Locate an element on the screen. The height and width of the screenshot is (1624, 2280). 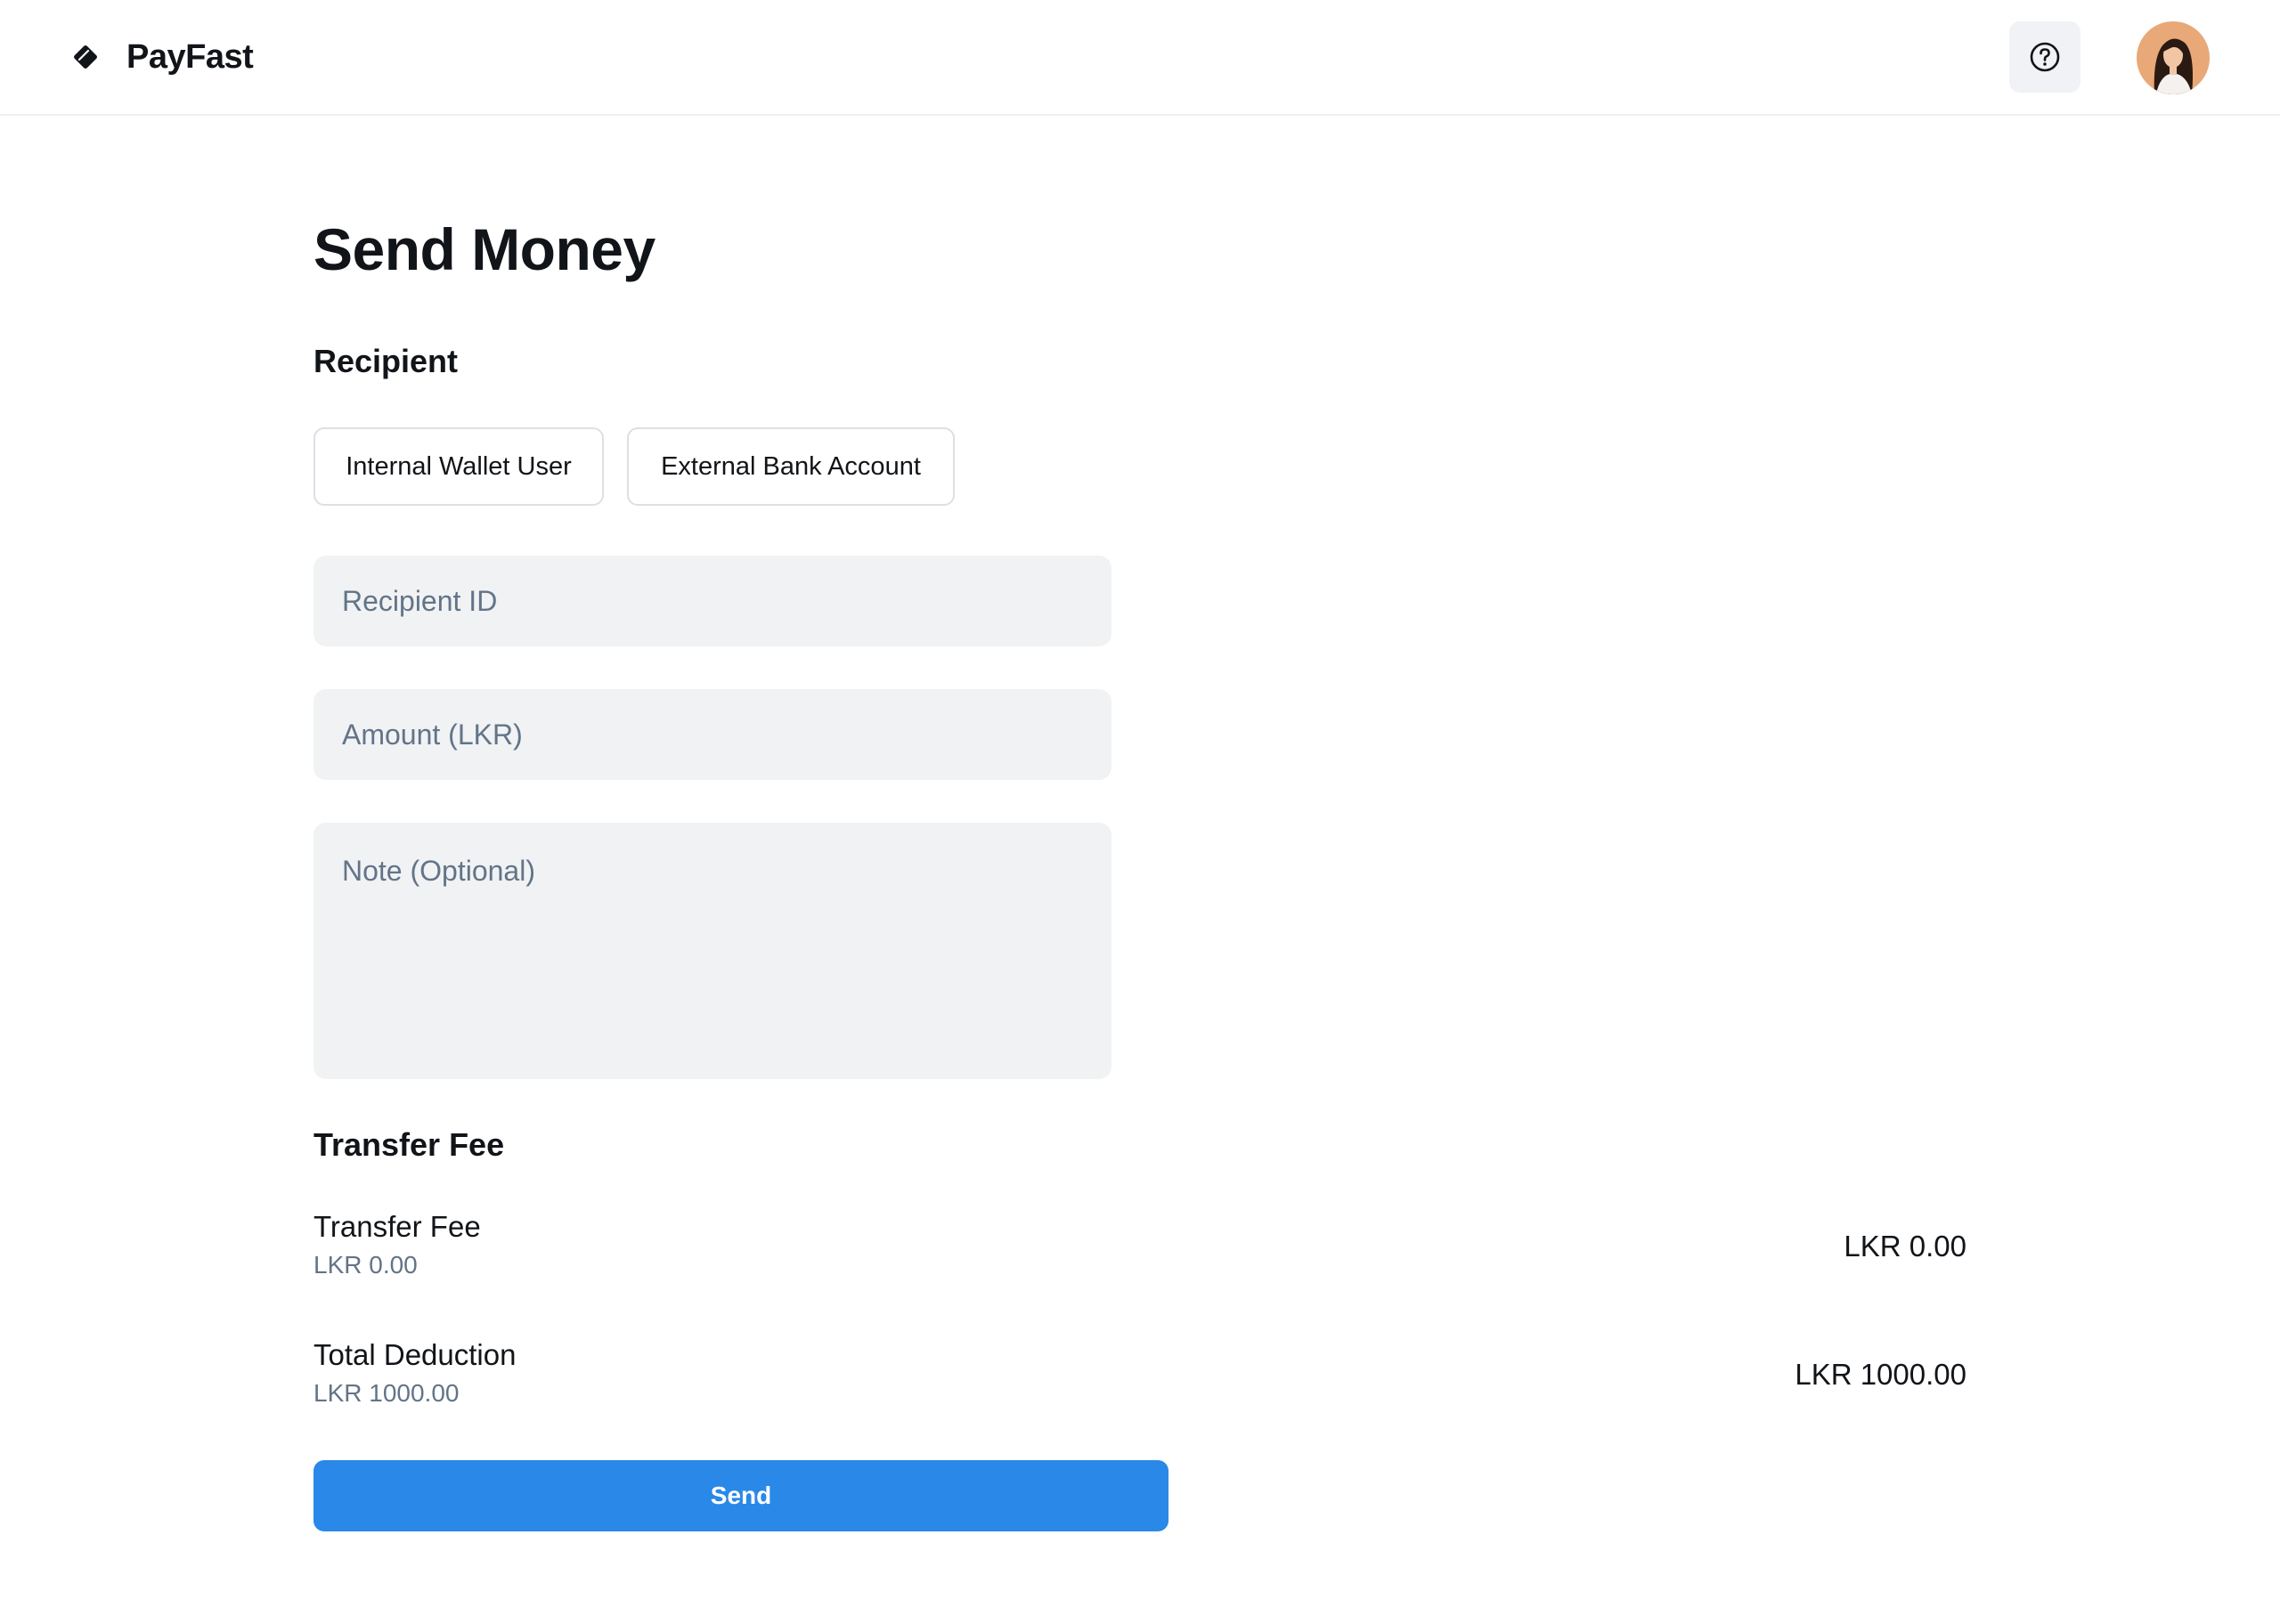
wallet-tag-icon is located at coordinates (85, 57).